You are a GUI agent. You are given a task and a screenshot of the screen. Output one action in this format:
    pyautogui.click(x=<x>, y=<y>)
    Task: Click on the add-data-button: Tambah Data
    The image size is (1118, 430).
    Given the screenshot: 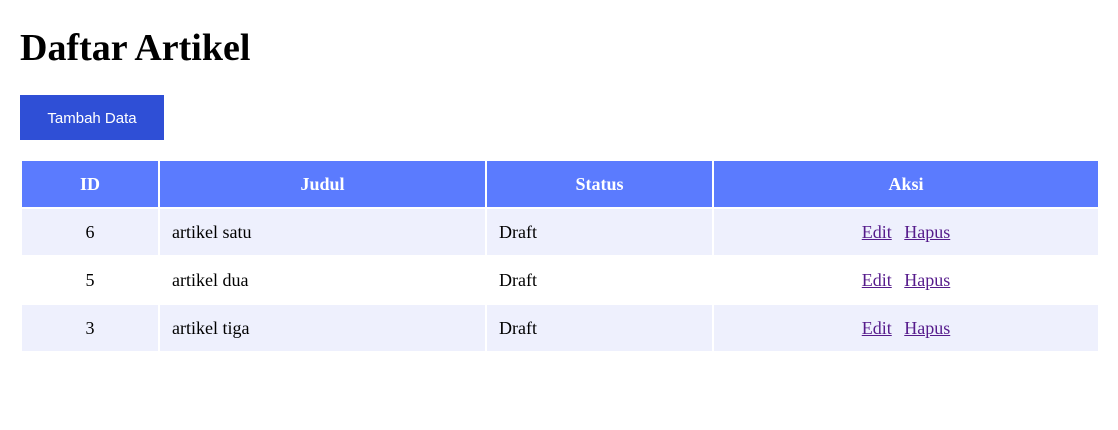 What is the action you would take?
    pyautogui.click(x=92, y=117)
    